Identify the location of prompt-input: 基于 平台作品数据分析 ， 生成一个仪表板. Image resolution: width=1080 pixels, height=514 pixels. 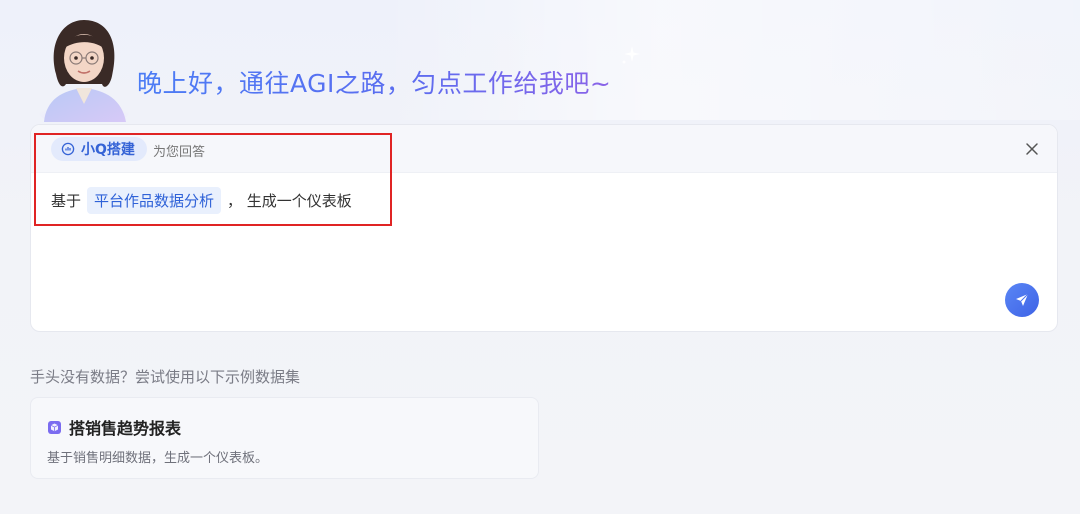
(201, 200).